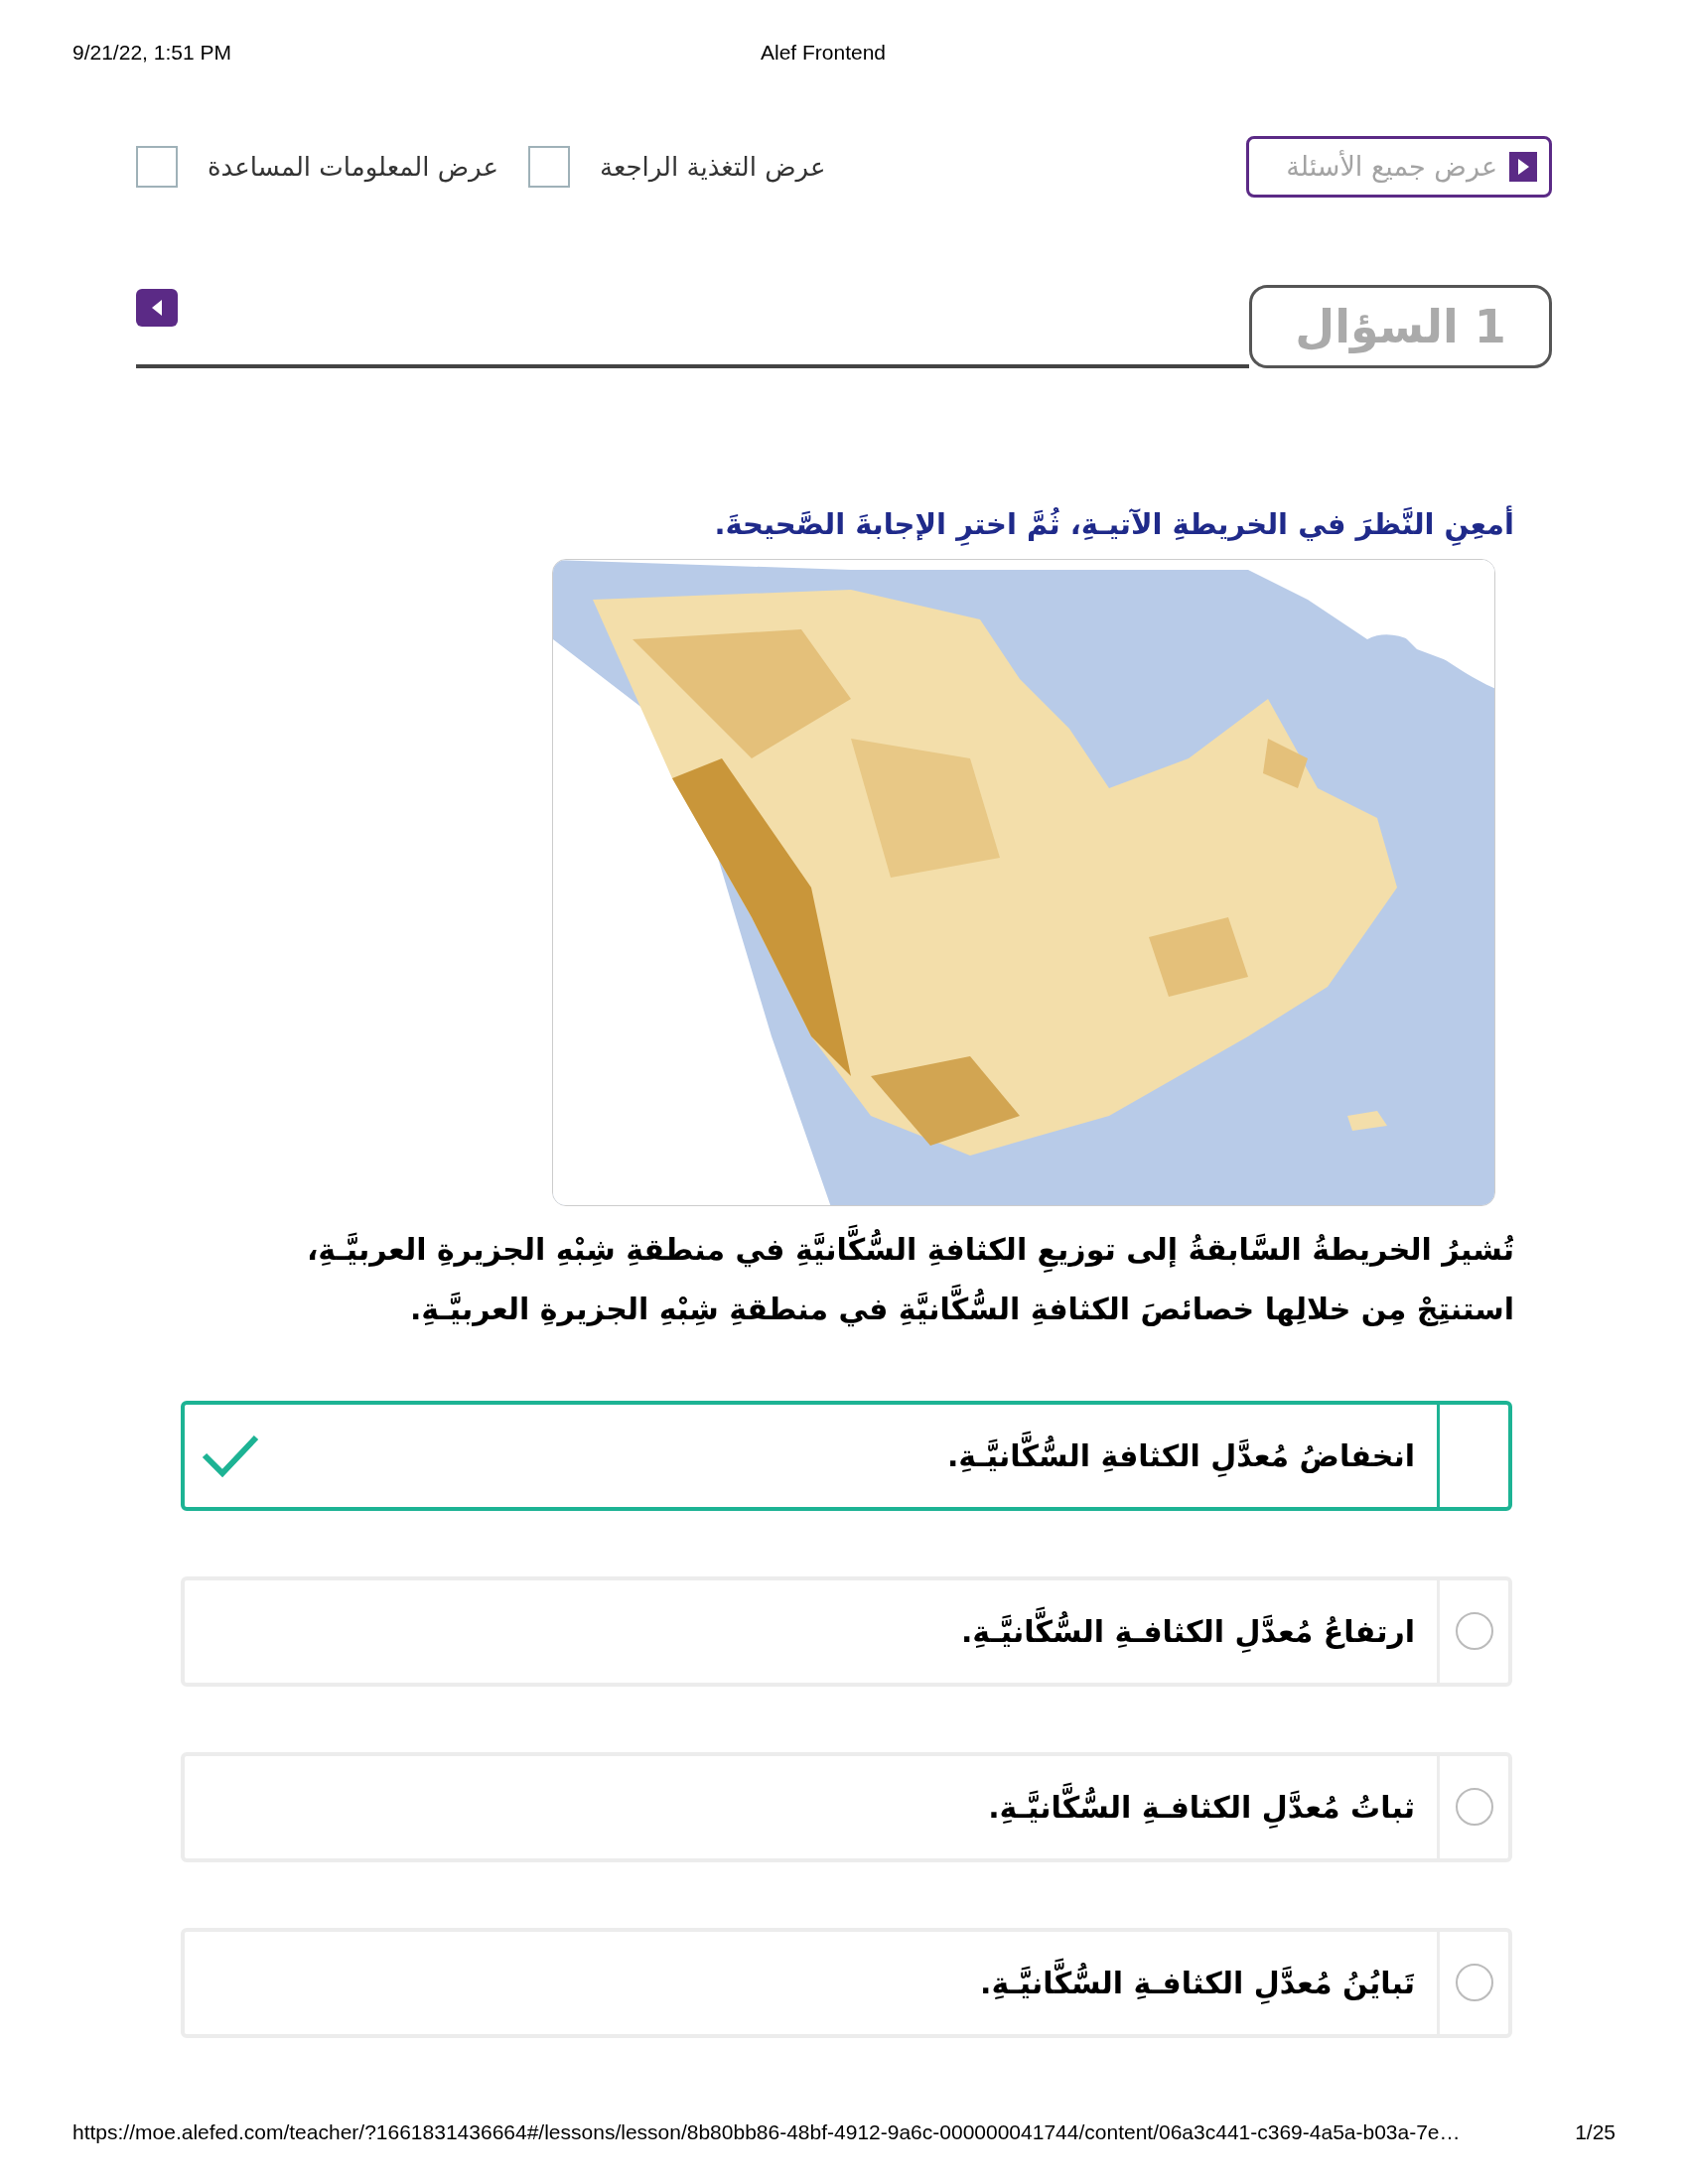 The width and height of the screenshot is (1688, 2184). I want to click on question-text: تُشيرُ الخريطةُ السَّابقةُ إلى توزيعِ الكثافةِ السُّكَّانيَّةِ في منطقةِ شِبْهِ الجزيرةِ العربيَّـةِ، استنتِجْ مِن خلالِها خصائصَ الكثافةِ السُّكَّانيَّةِ في منطقةِ شِبْهِ الجزيرةِ العربيَّـةِ., so click(881, 1279).